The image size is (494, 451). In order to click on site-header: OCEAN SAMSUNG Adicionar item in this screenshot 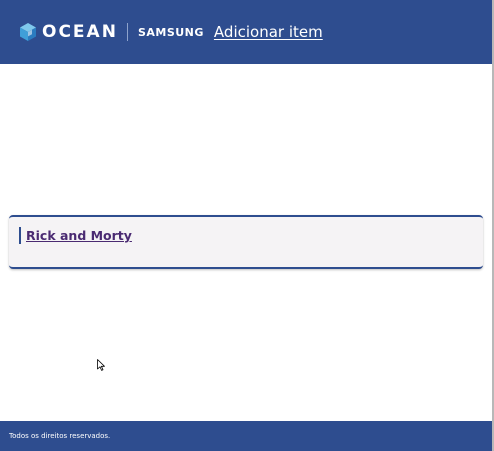, I will do `click(246, 32)`.